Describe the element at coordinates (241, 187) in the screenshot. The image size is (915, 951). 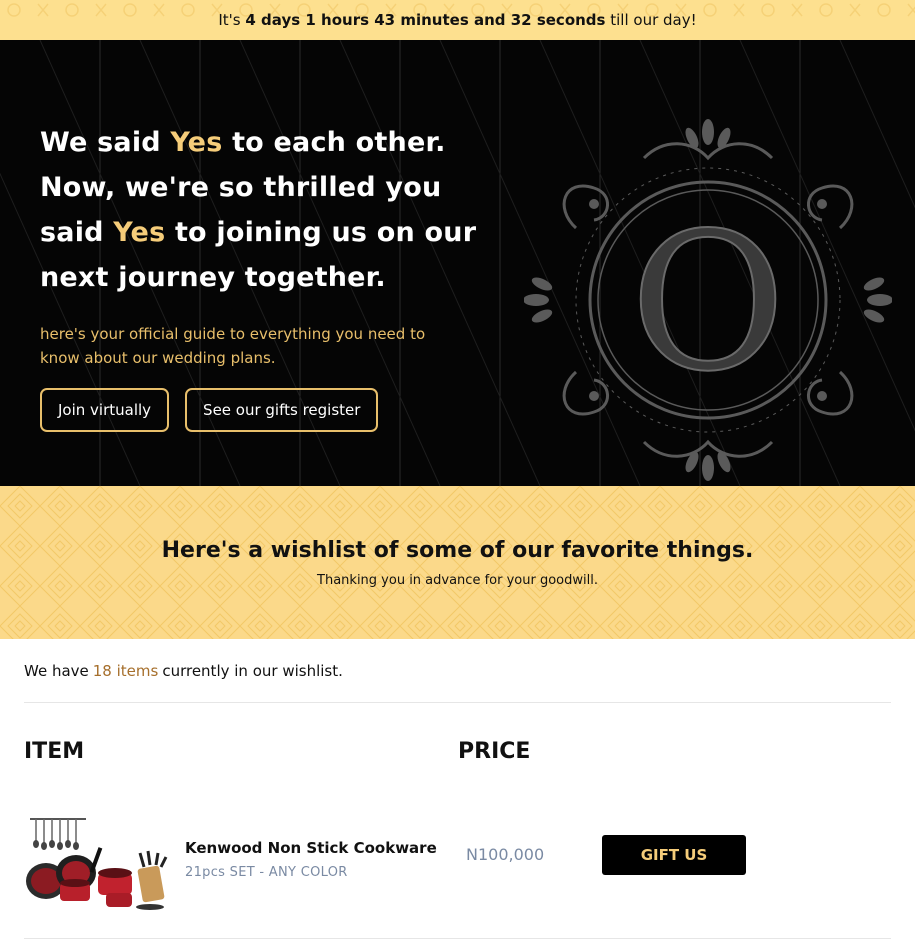
I see `hero-title-text: Now, we're so thrilled you` at that location.